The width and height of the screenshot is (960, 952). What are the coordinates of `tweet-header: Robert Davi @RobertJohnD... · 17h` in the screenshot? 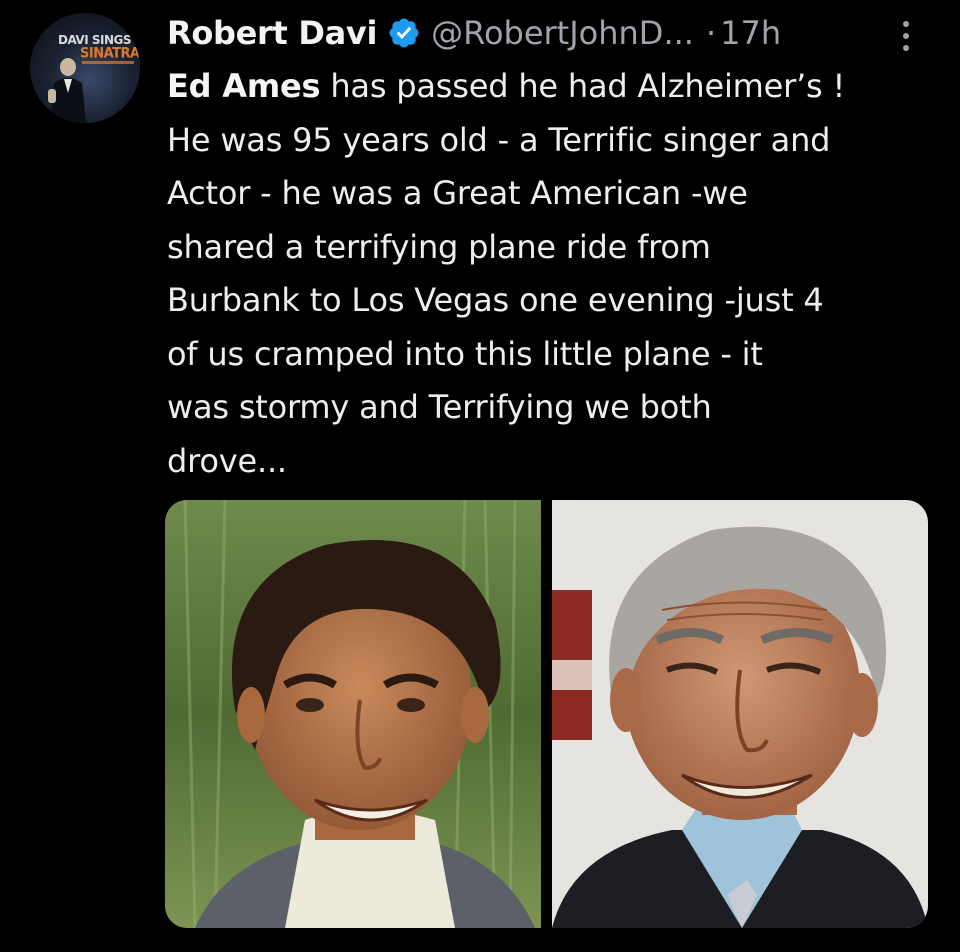 It's located at (474, 33).